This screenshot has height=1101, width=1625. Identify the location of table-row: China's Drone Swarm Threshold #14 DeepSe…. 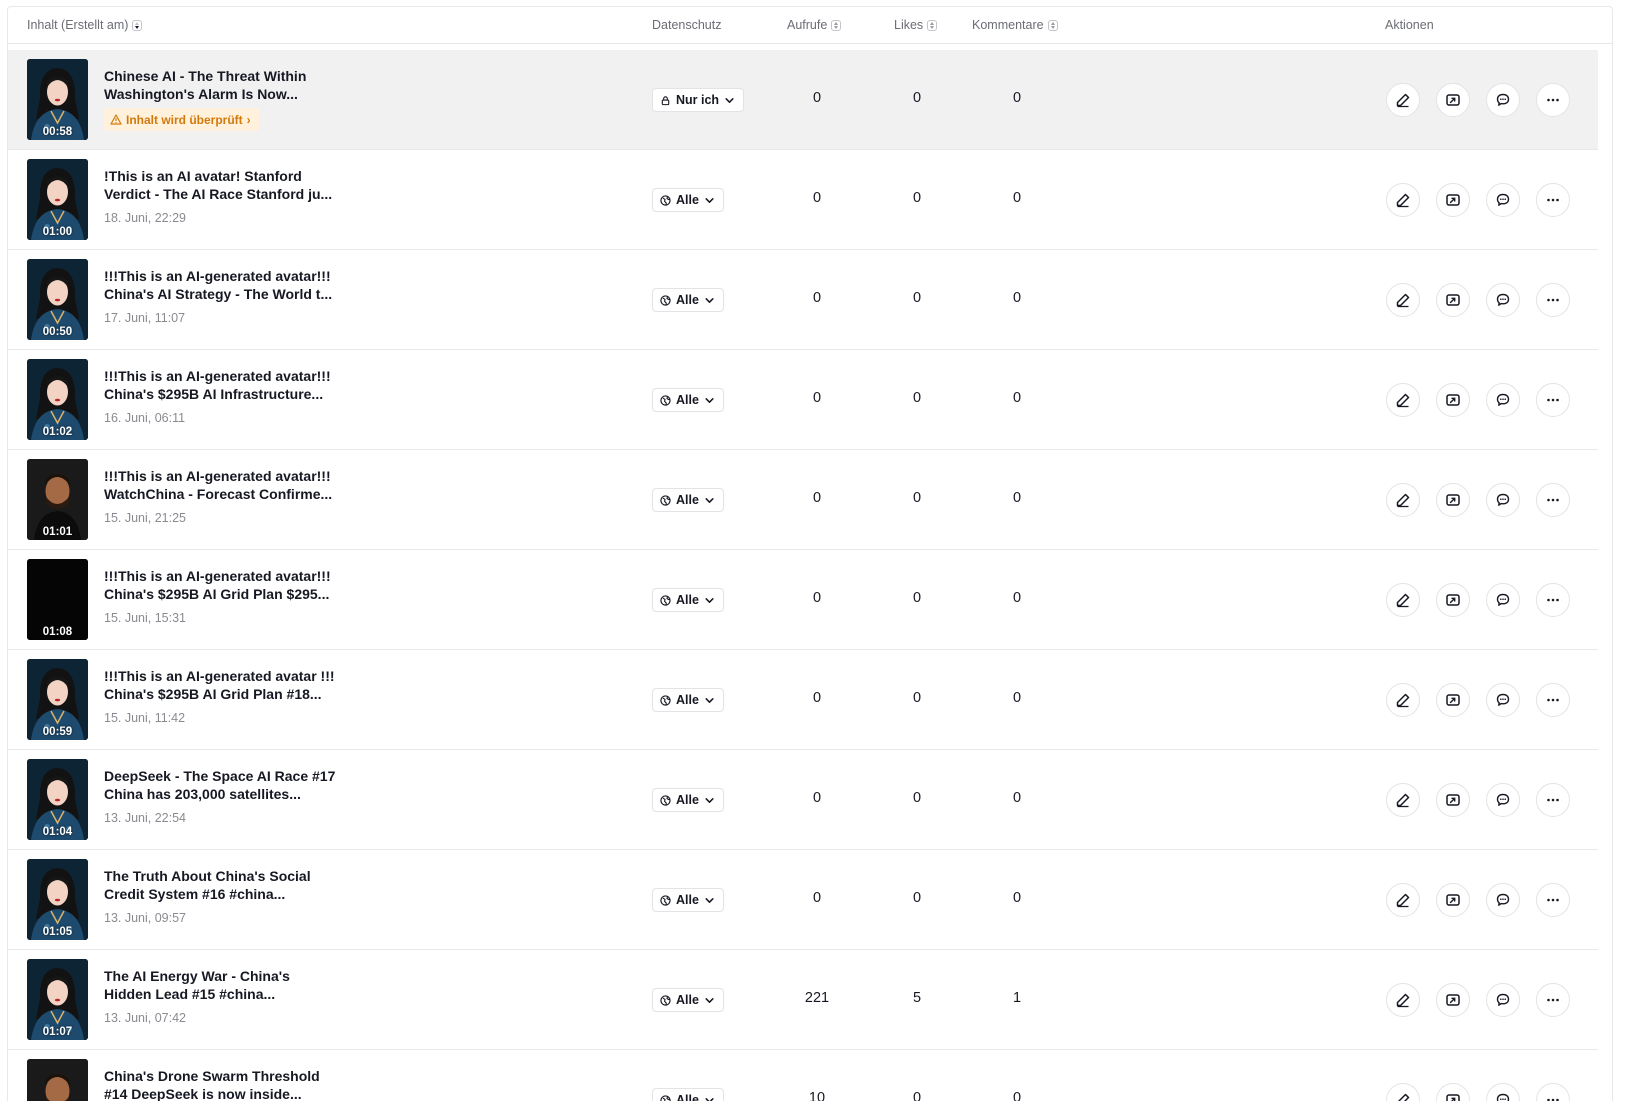
(803, 1075).